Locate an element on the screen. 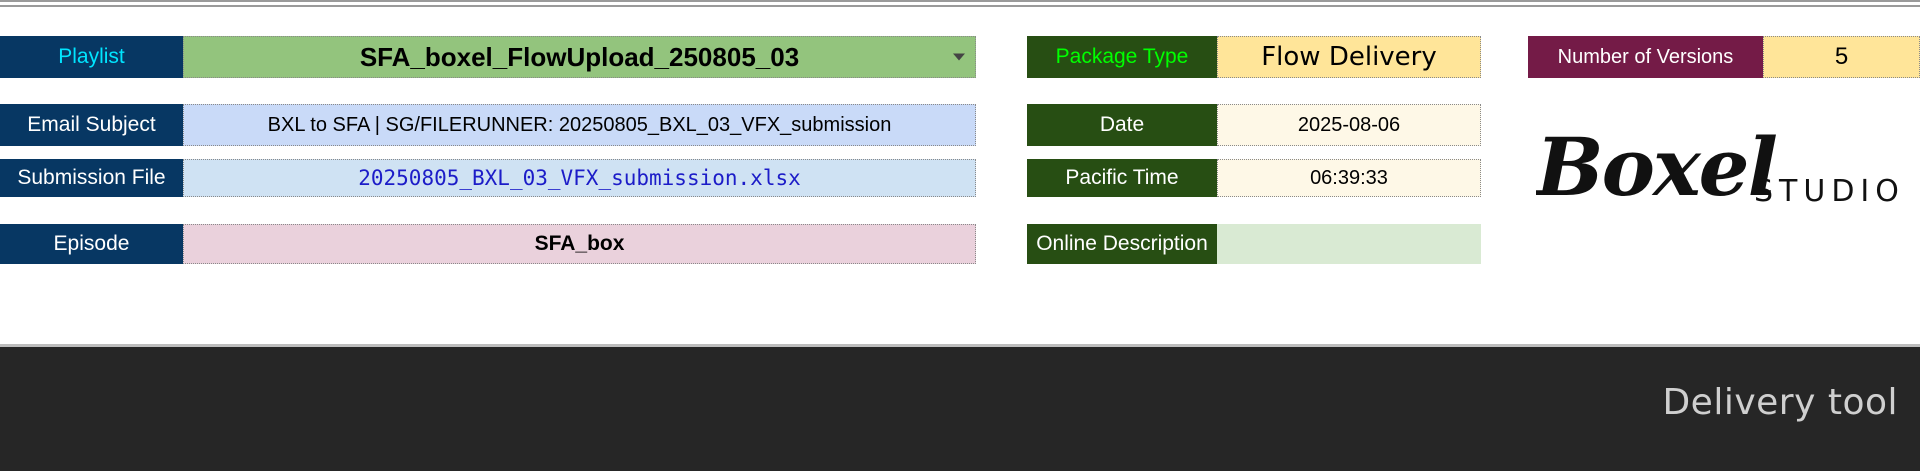 Image resolution: width=1920 pixels, height=471 pixels. online-description-field is located at coordinates (1349, 244).